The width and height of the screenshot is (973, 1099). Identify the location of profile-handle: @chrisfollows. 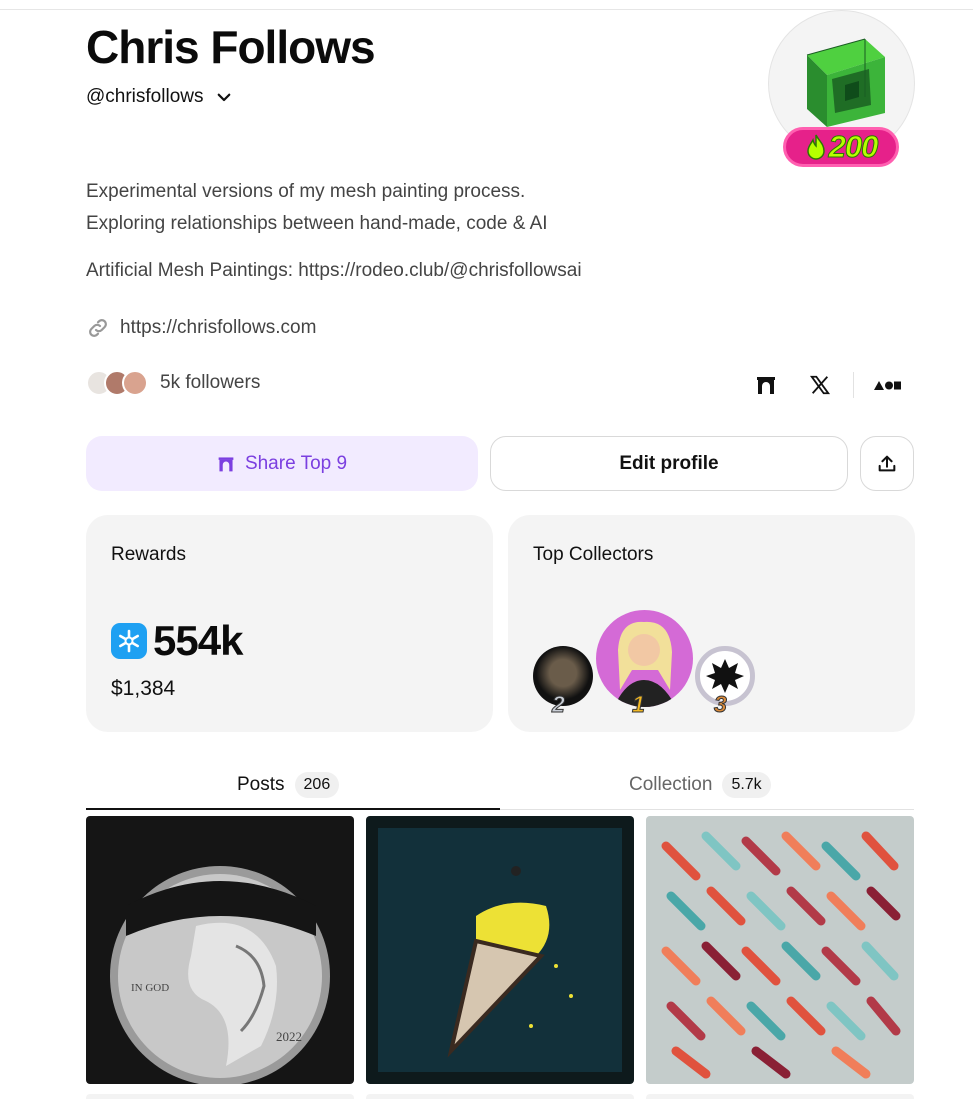
(145, 96).